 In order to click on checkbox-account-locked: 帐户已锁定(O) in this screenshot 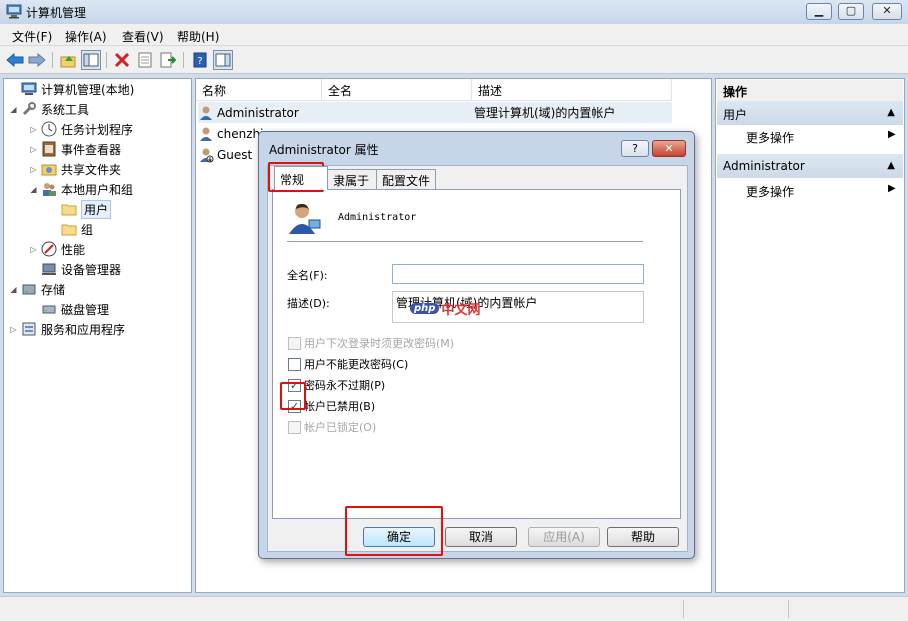, I will do `click(332, 427)`.